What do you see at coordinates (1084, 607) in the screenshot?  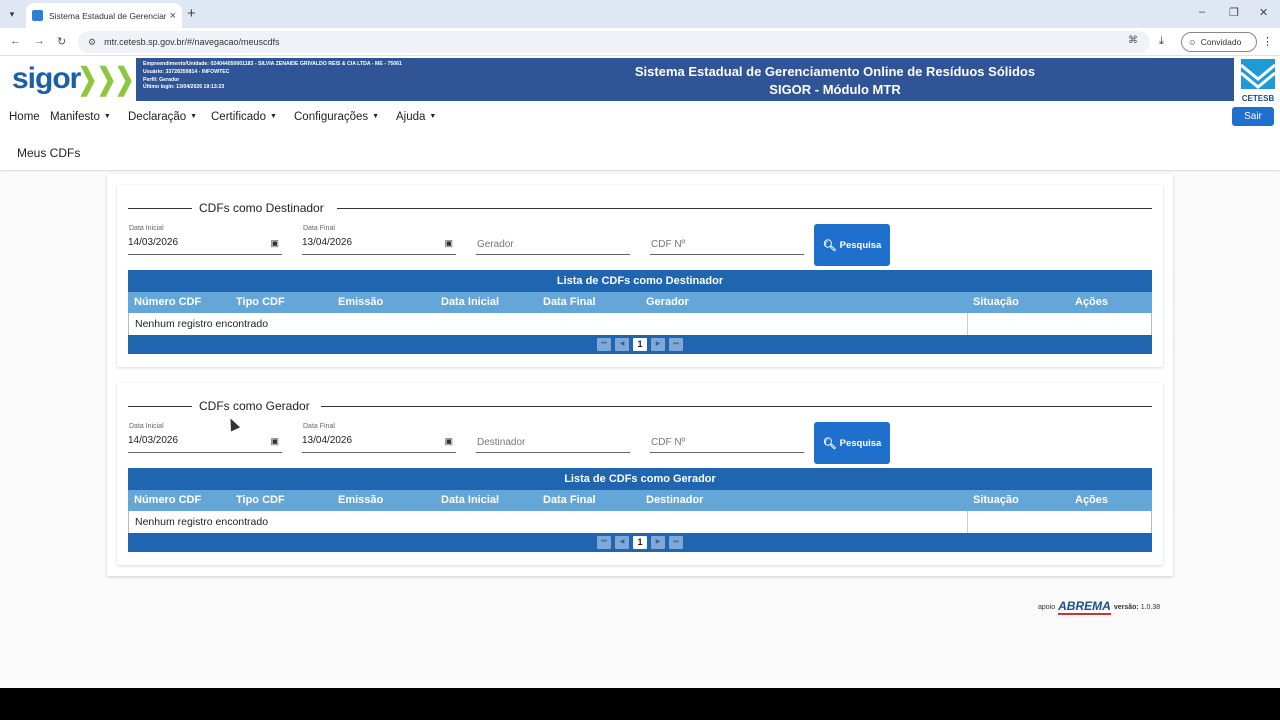 I see `abrema-logo: ABREMA` at bounding box center [1084, 607].